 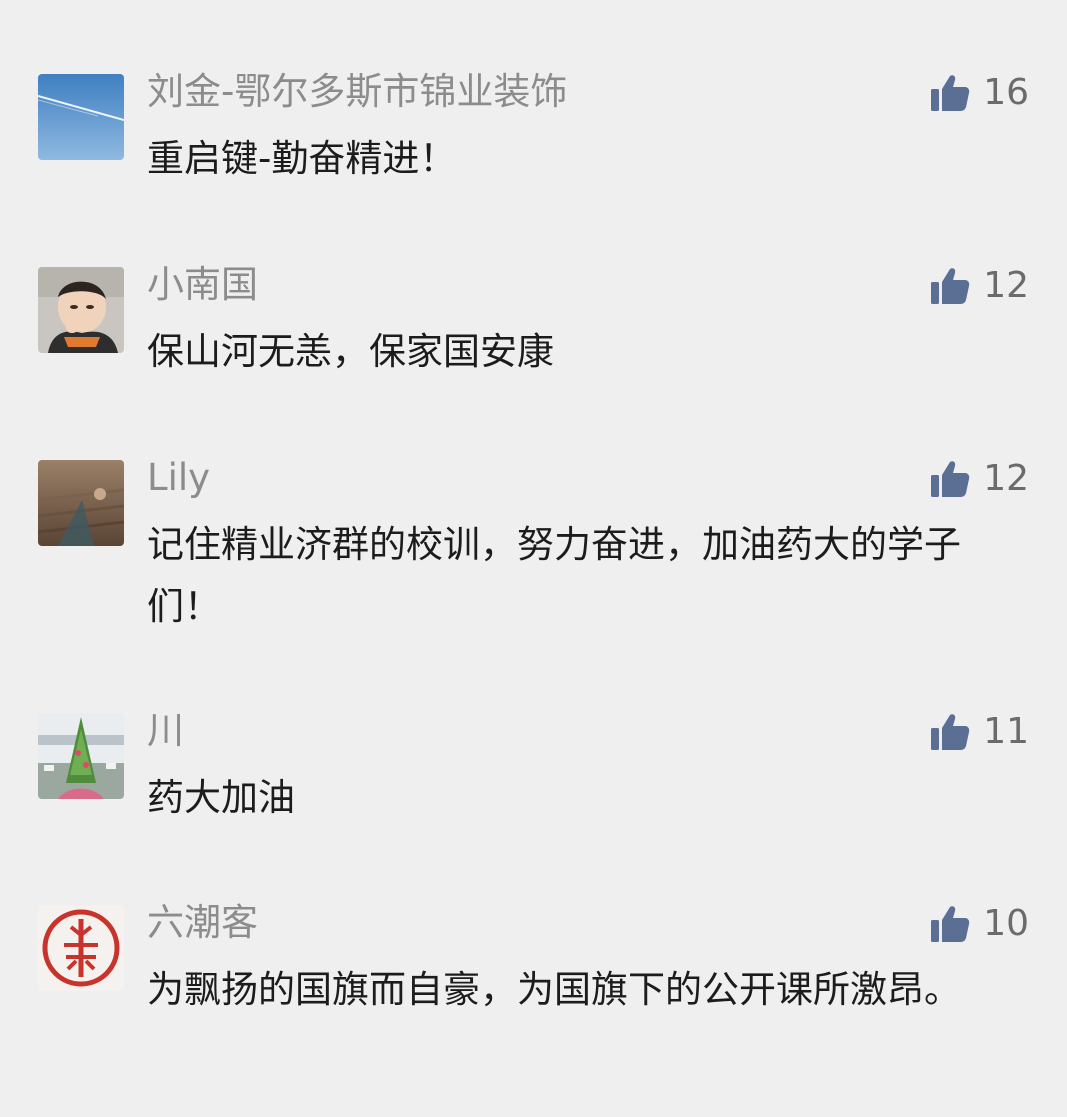 What do you see at coordinates (302, 158) in the screenshot?
I see `comment-content: 重启键-勤奋精进！` at bounding box center [302, 158].